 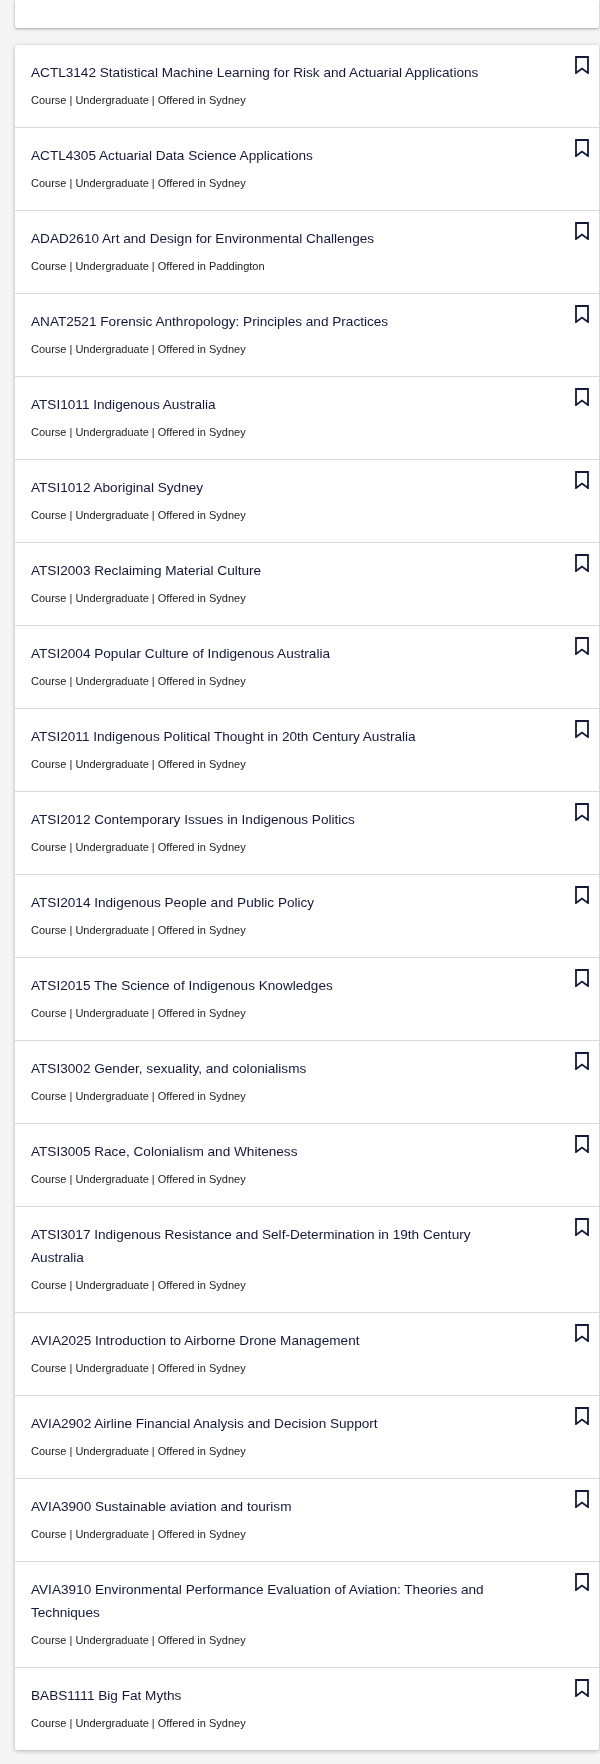 What do you see at coordinates (266, 1423) in the screenshot?
I see `course-title-link: AVIA2902 Airline Financial Analysis and Decision Support` at bounding box center [266, 1423].